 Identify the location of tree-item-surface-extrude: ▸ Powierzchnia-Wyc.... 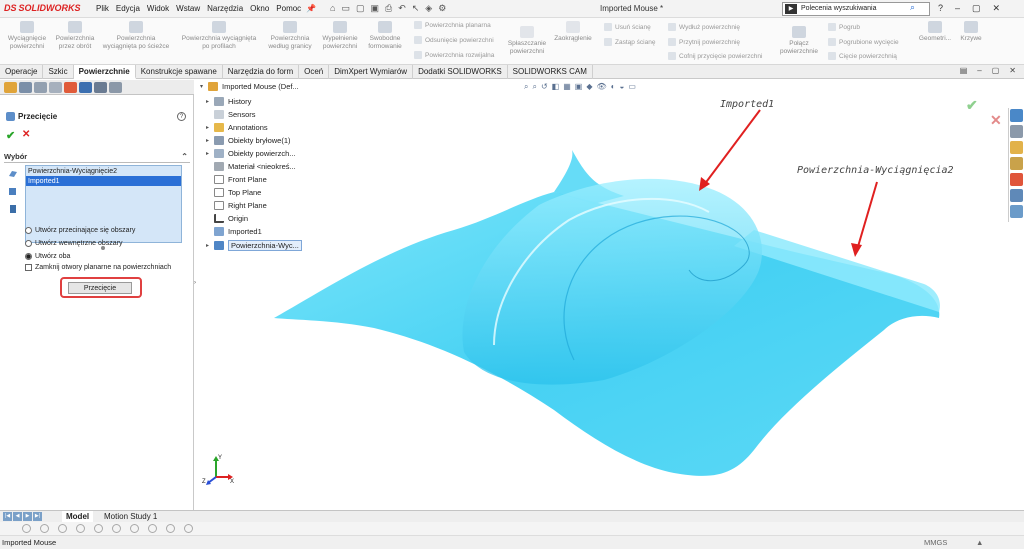
(254, 245).